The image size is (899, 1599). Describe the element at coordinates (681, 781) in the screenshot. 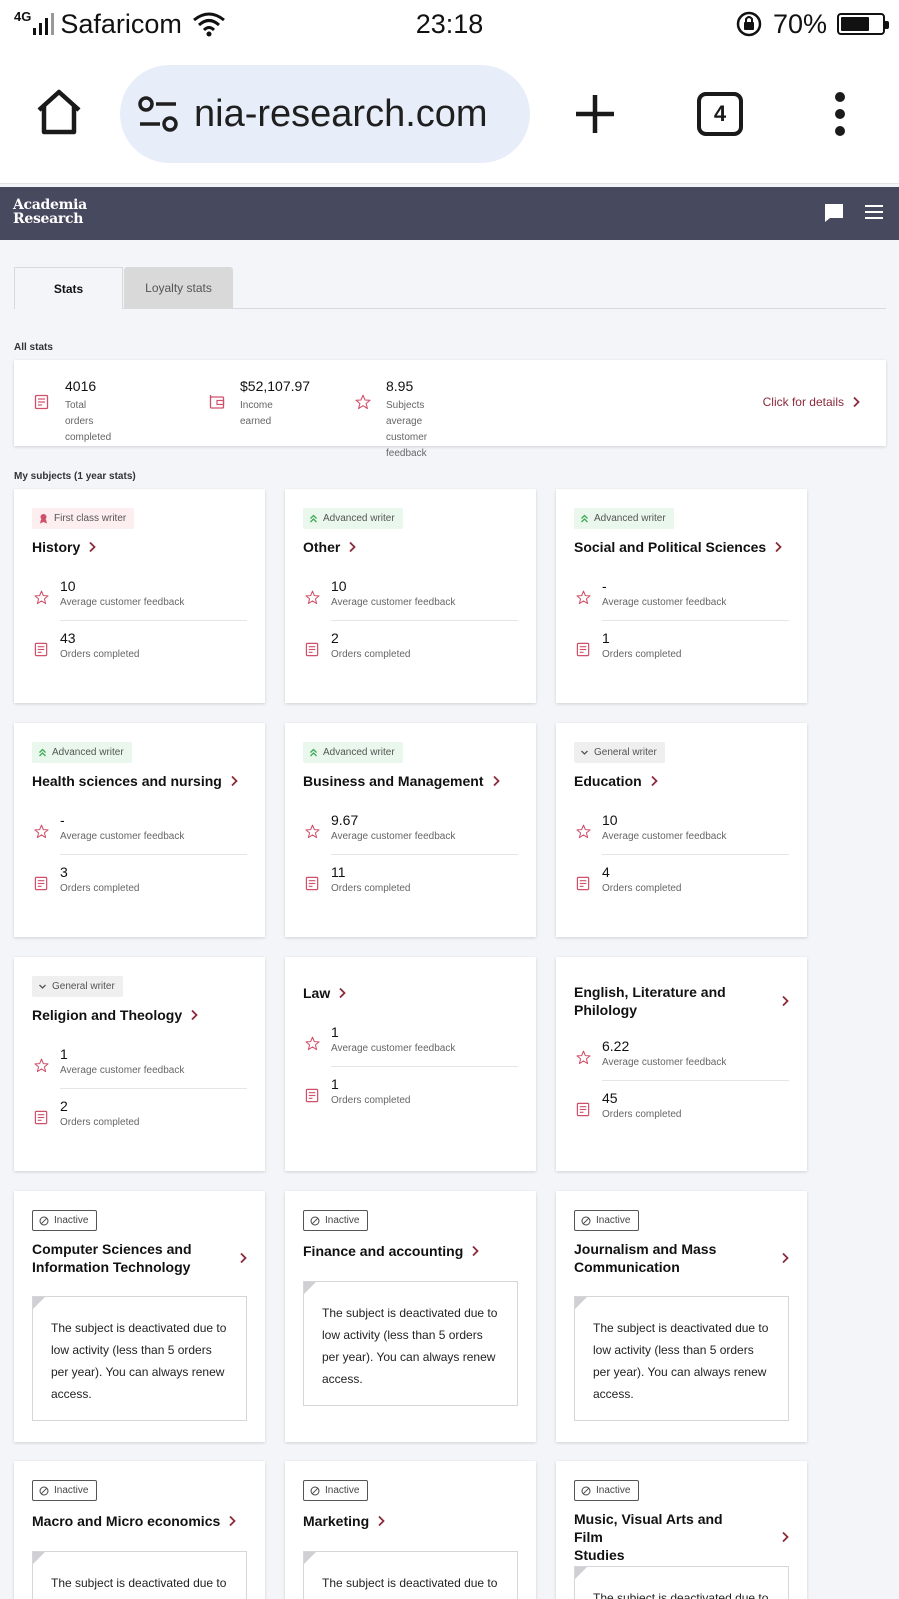

I see `subject-title: Education` at that location.